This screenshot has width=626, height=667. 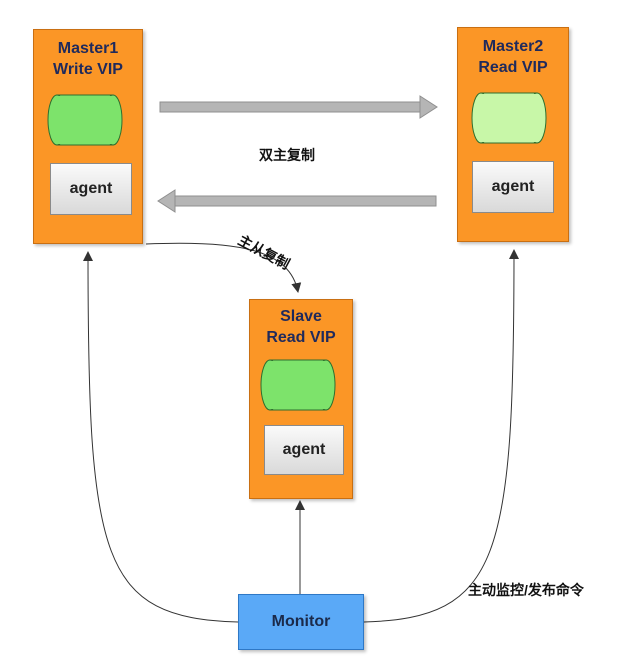 I want to click on monitor-action-label: 主动监控/发布命令, so click(x=526, y=590).